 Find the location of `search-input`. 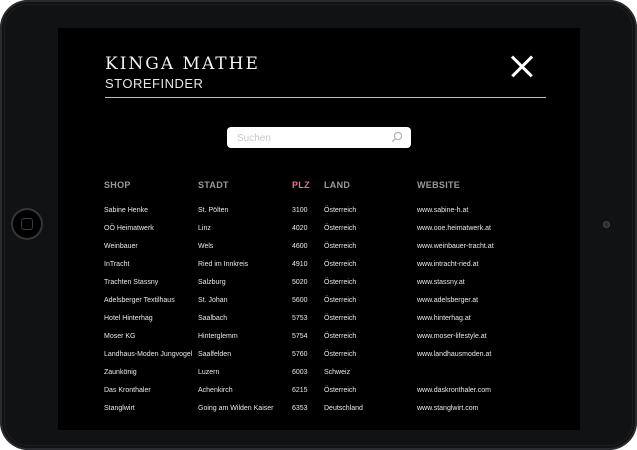

search-input is located at coordinates (312, 138).